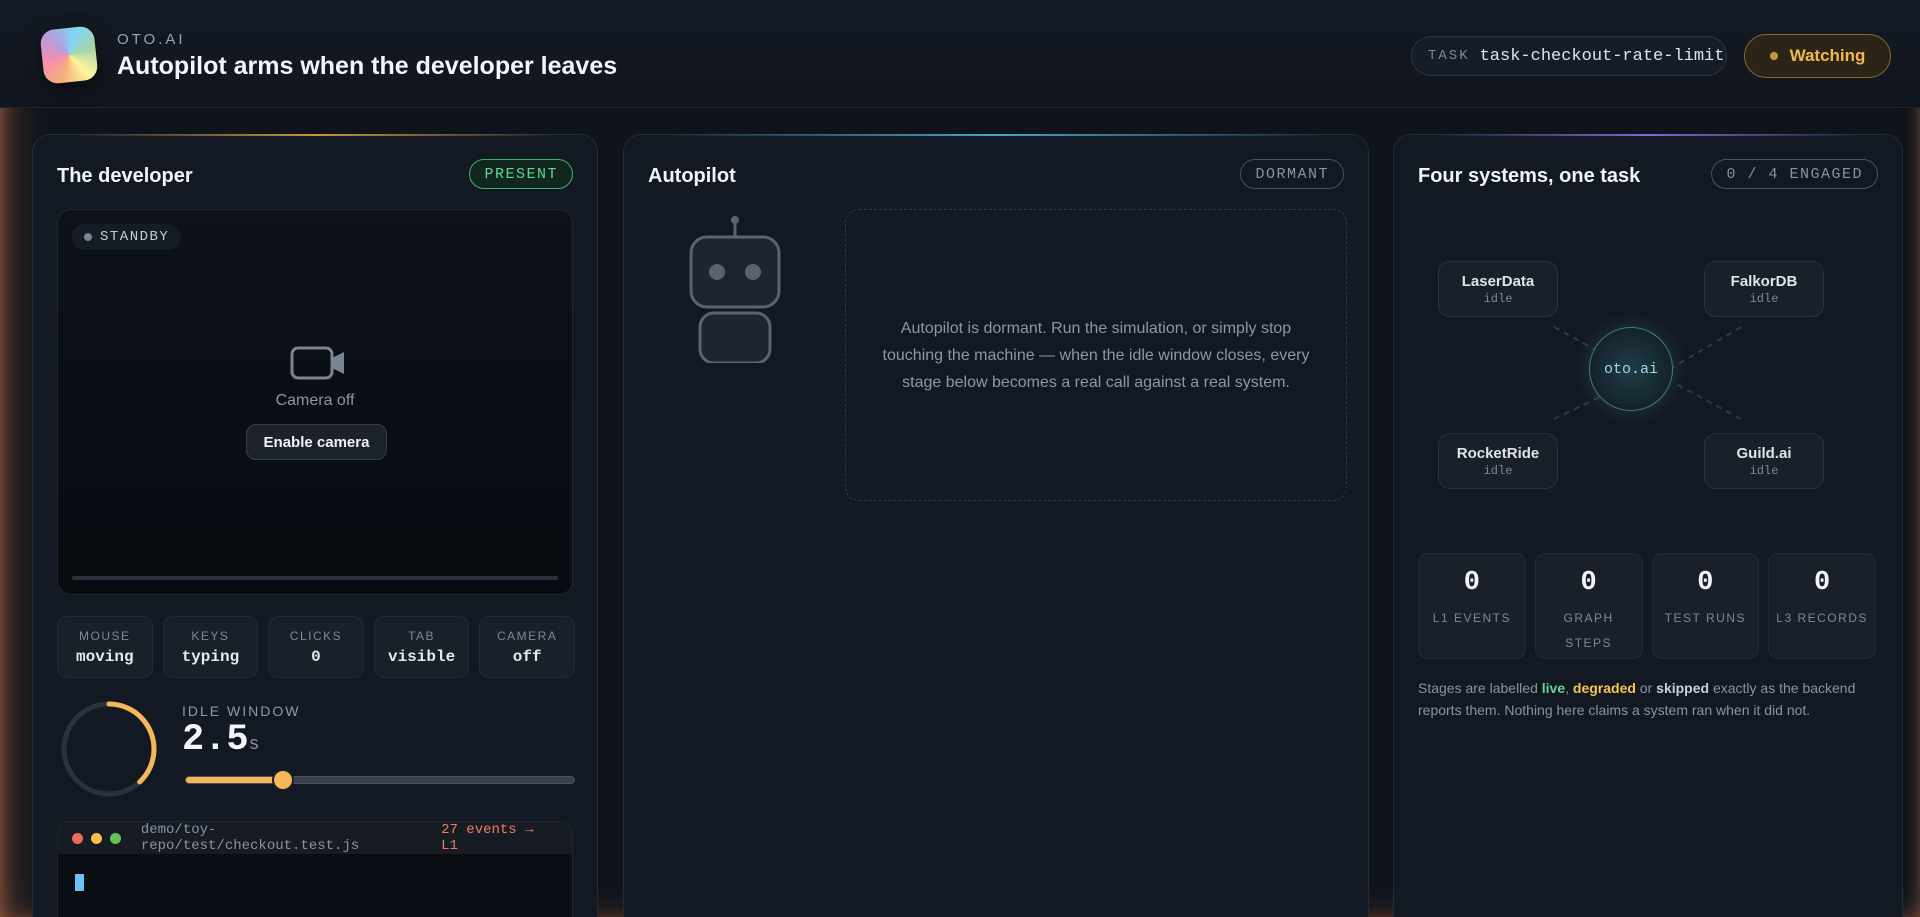 The height and width of the screenshot is (917, 1920). What do you see at coordinates (254, 745) in the screenshot?
I see `idle-unit: s` at bounding box center [254, 745].